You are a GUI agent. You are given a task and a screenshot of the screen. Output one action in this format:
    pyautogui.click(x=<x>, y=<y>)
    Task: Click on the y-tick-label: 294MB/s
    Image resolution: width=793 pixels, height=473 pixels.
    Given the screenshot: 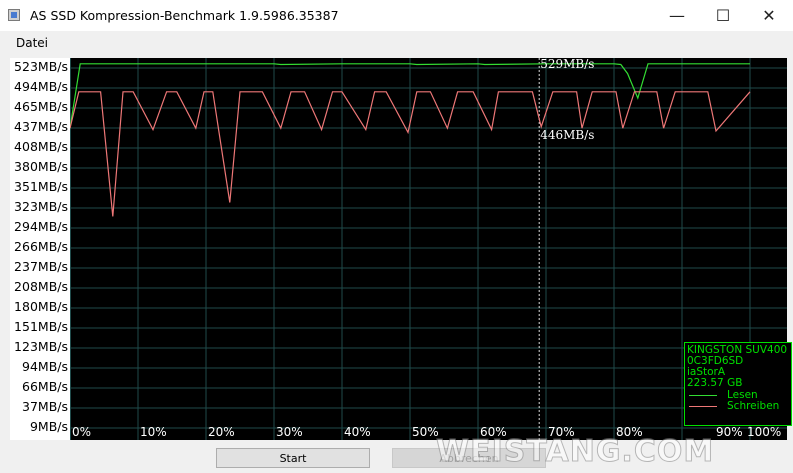 What is the action you would take?
    pyautogui.click(x=41, y=226)
    